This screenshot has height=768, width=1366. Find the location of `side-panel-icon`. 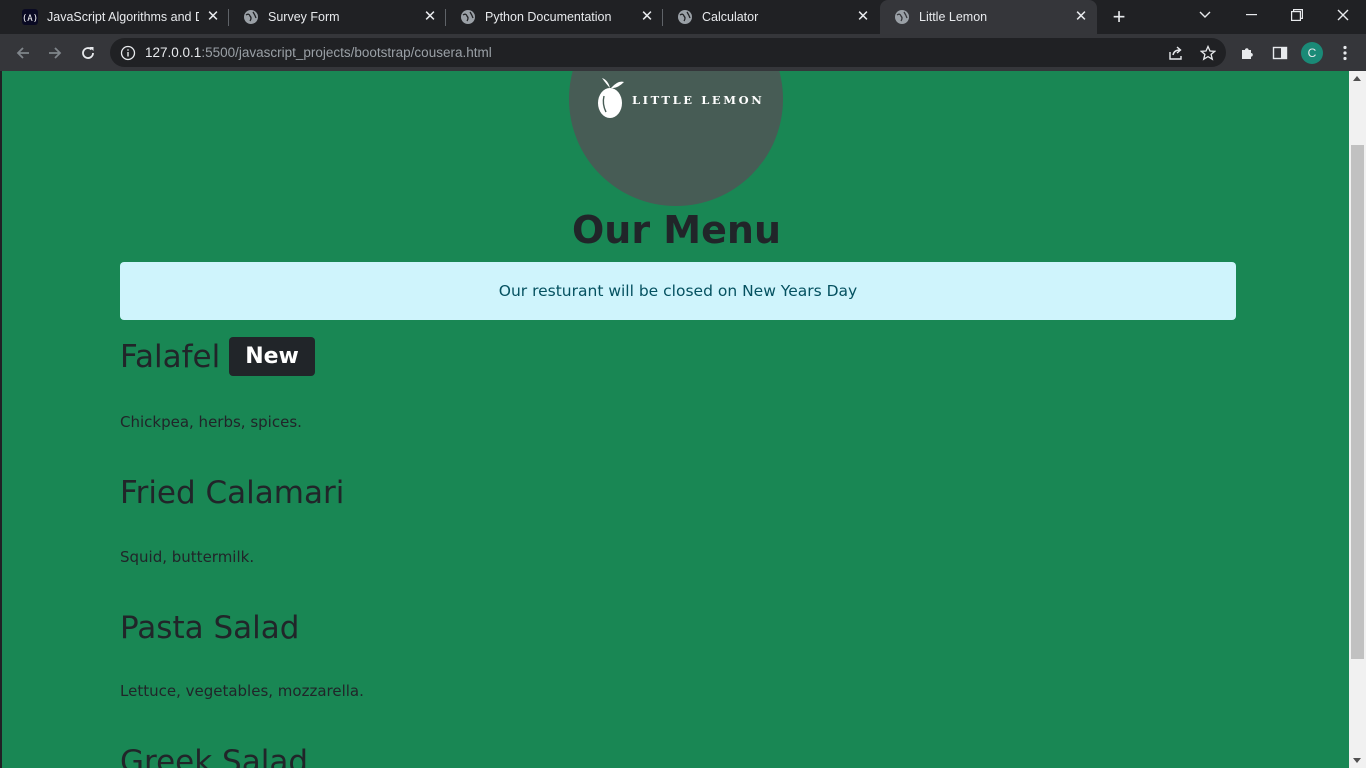

side-panel-icon is located at coordinates (1280, 53).